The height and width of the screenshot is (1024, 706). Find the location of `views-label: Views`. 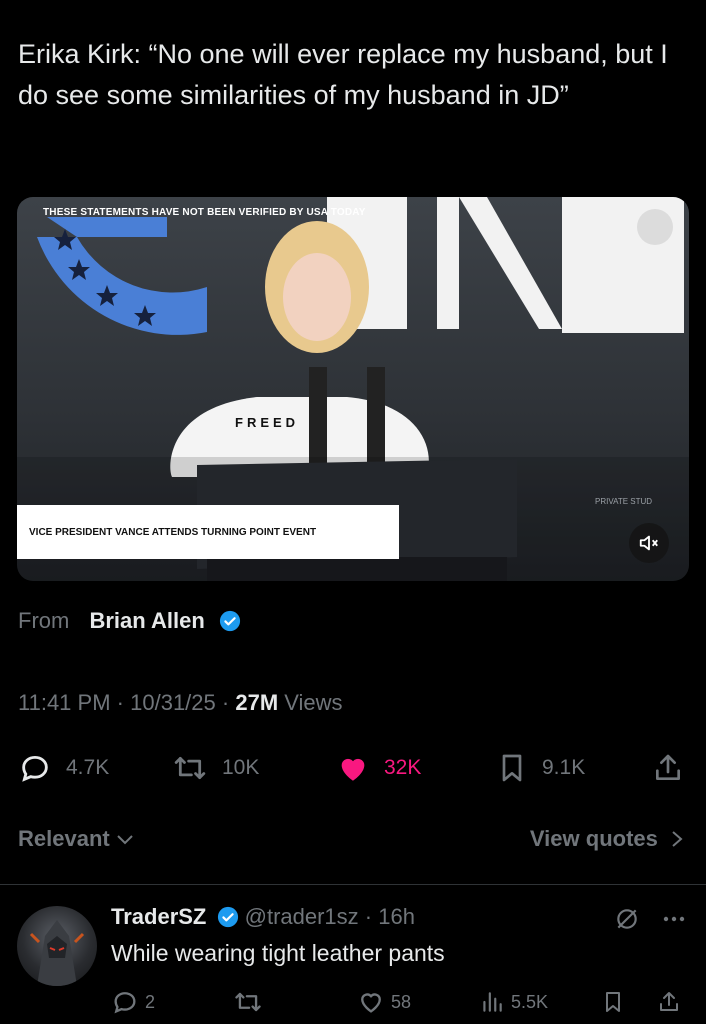

views-label: Views is located at coordinates (313, 702).